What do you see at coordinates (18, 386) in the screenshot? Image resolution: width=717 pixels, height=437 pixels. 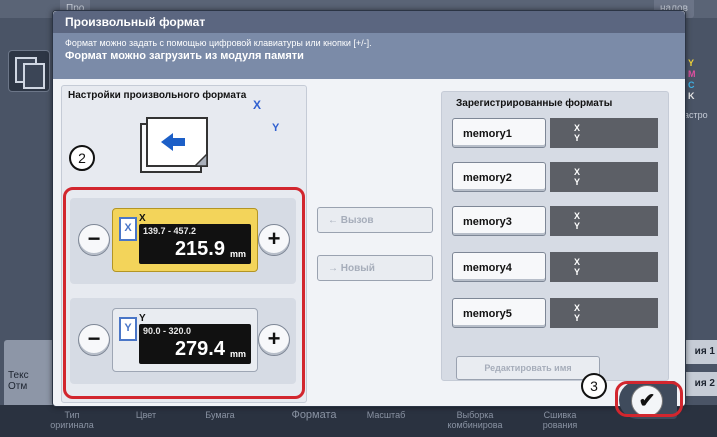 I see `background-left-label: Отм` at bounding box center [18, 386].